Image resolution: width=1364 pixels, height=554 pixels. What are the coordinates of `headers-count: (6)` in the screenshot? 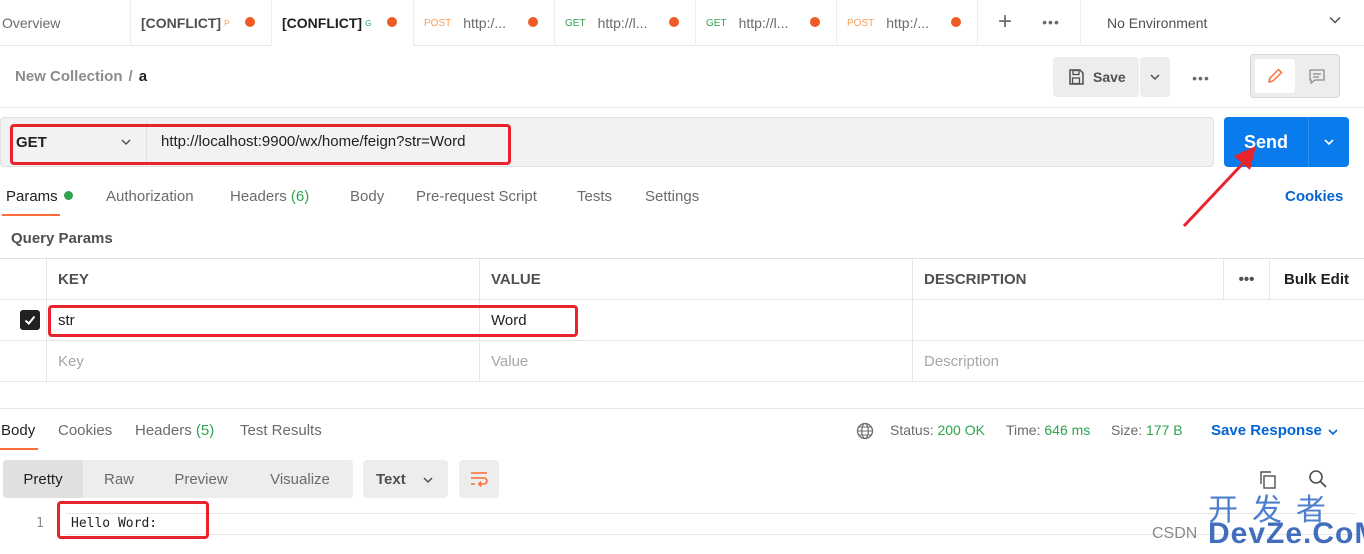 It's located at (300, 196).